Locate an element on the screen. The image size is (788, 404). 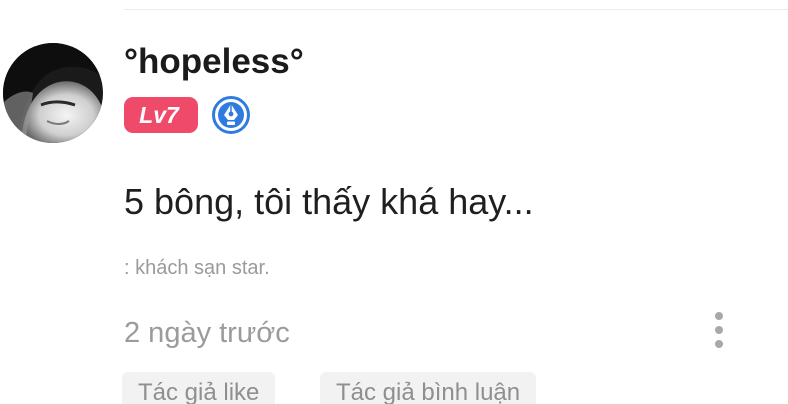
author-like-tag: Tác giả like is located at coordinates (199, 388).